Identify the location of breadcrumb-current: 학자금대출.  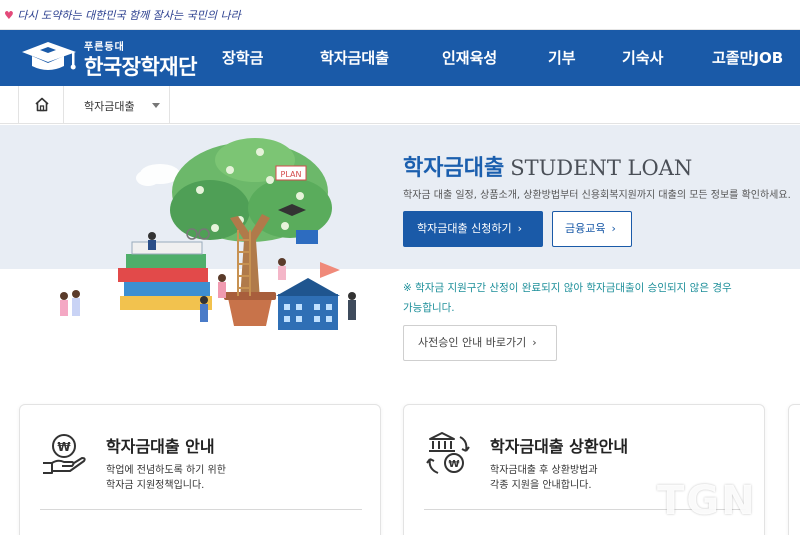
(109, 106).